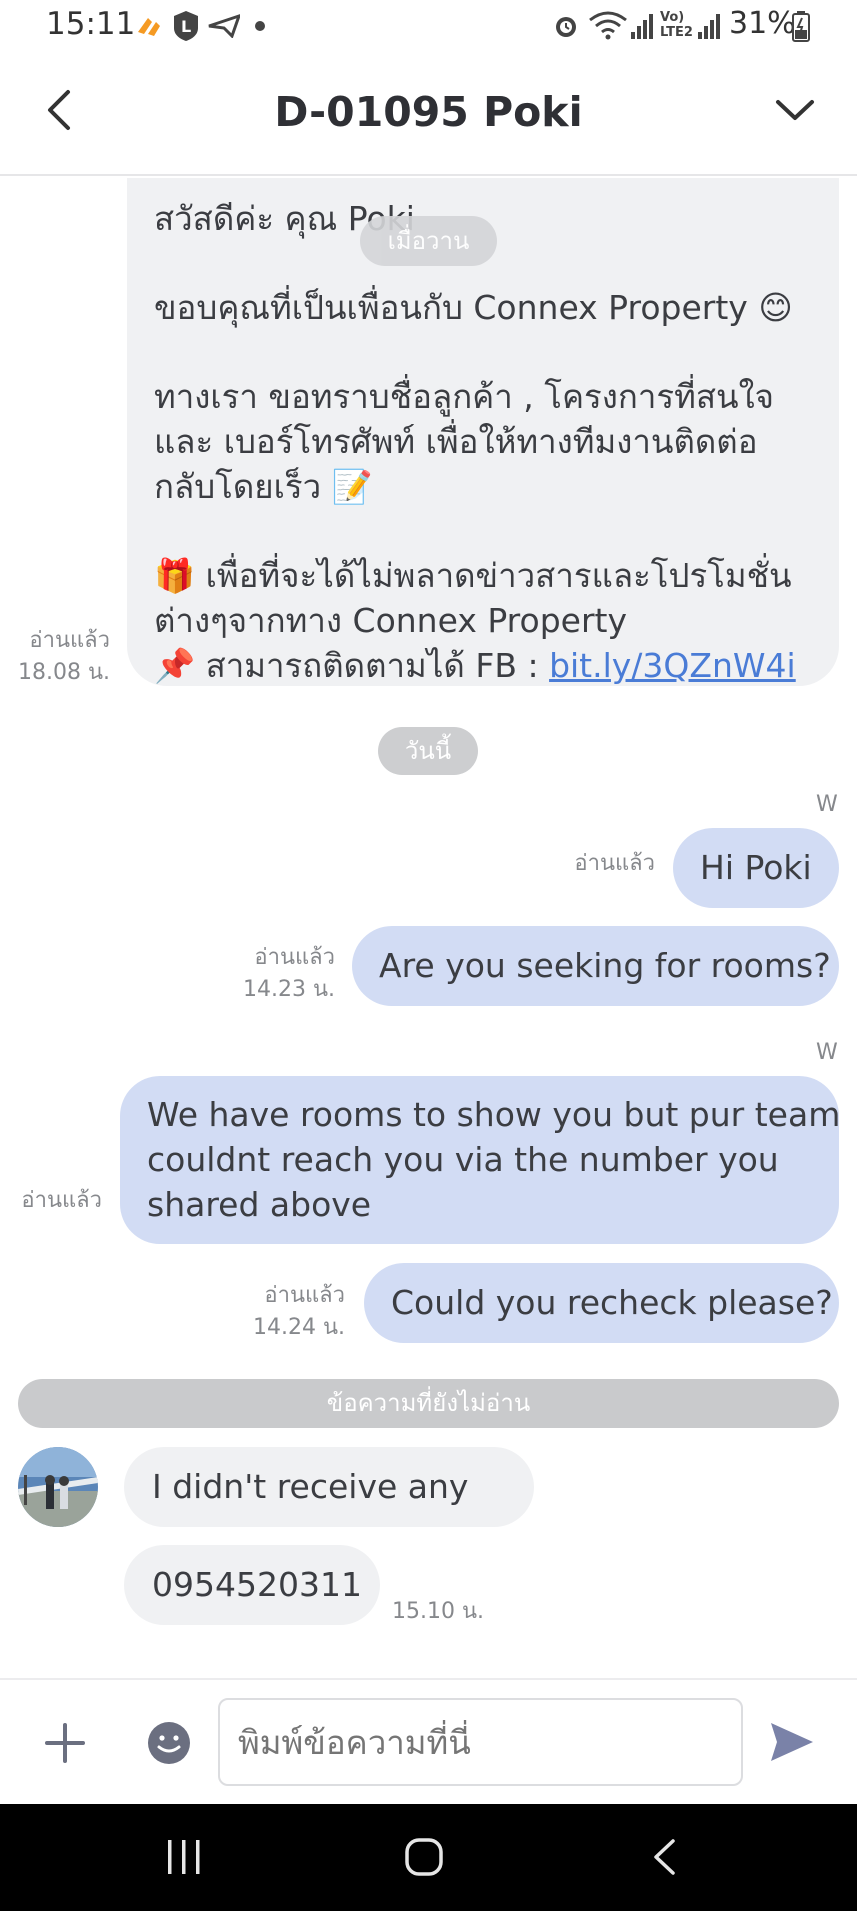 The height and width of the screenshot is (1911, 857). I want to click on nav-back-icon, so click(664, 1857).